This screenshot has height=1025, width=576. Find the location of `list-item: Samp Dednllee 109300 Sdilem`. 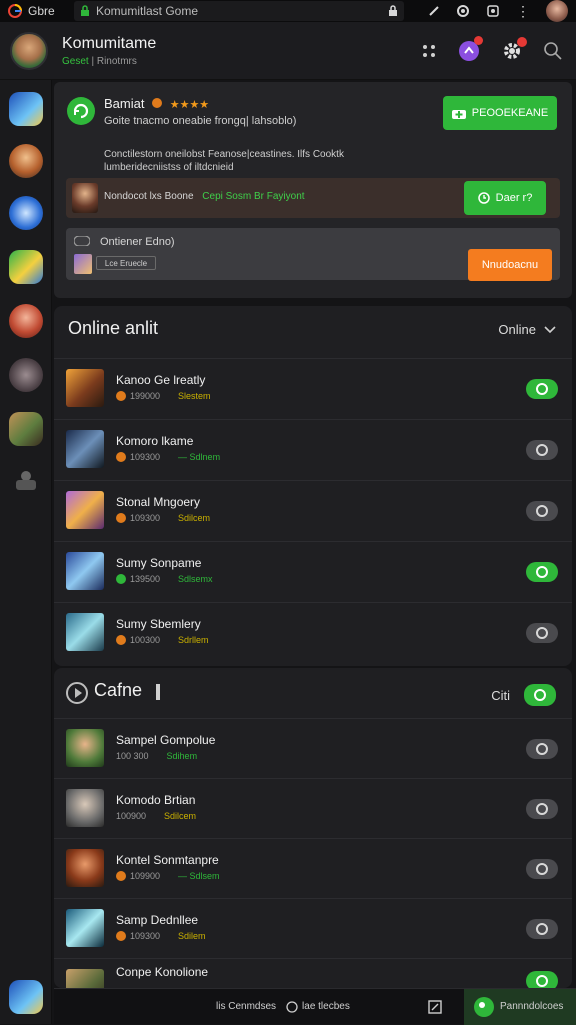

list-item: Samp Dednllee 109300 Sdilem is located at coordinates (313, 928).